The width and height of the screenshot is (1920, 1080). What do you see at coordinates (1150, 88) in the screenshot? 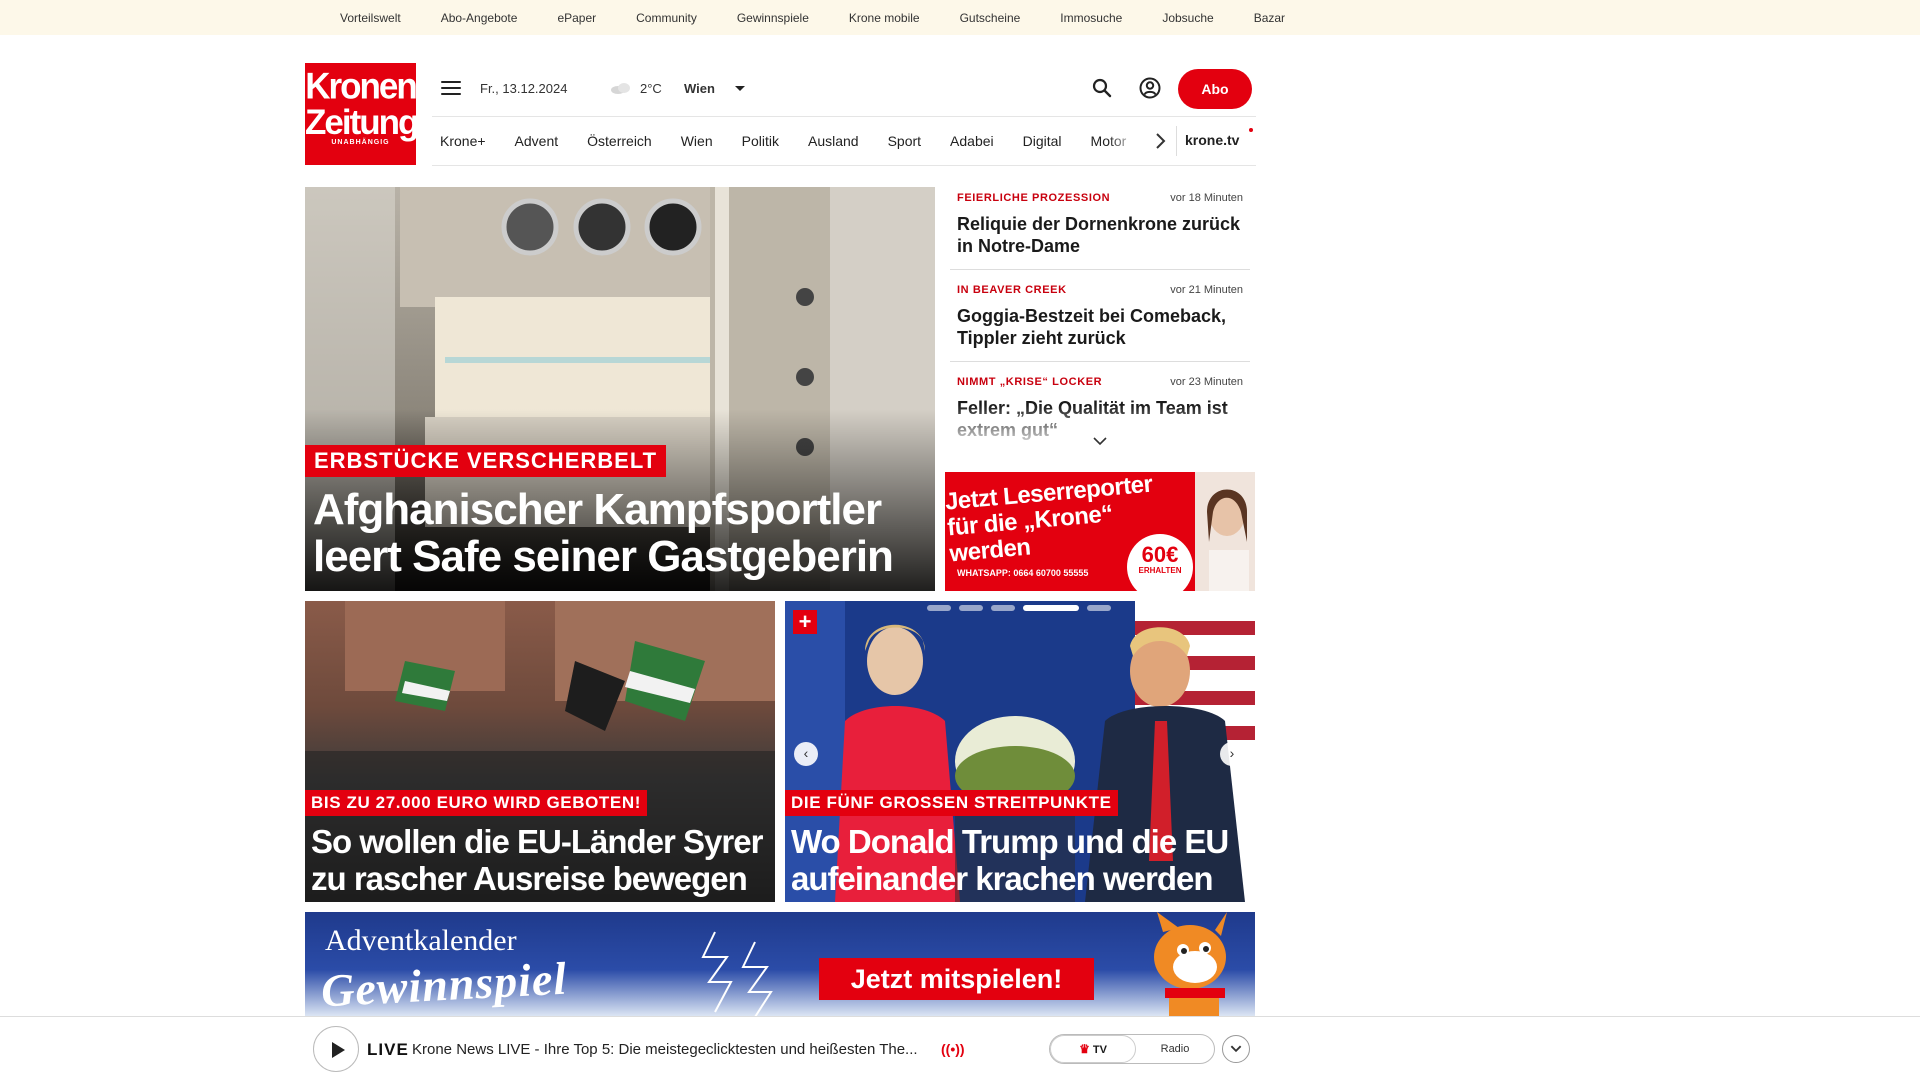
I see `account-icon` at bounding box center [1150, 88].